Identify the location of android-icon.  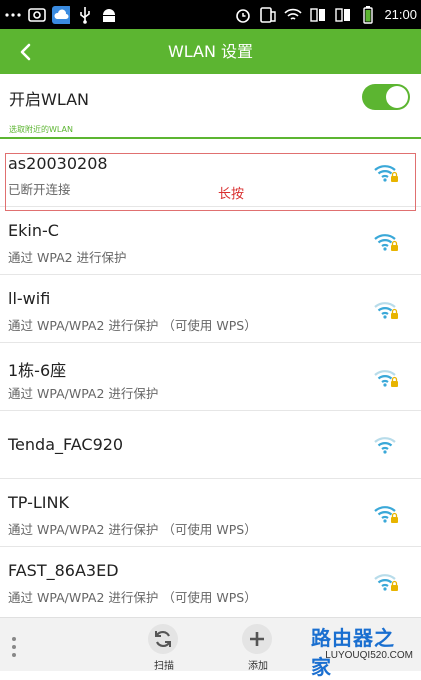
(109, 15).